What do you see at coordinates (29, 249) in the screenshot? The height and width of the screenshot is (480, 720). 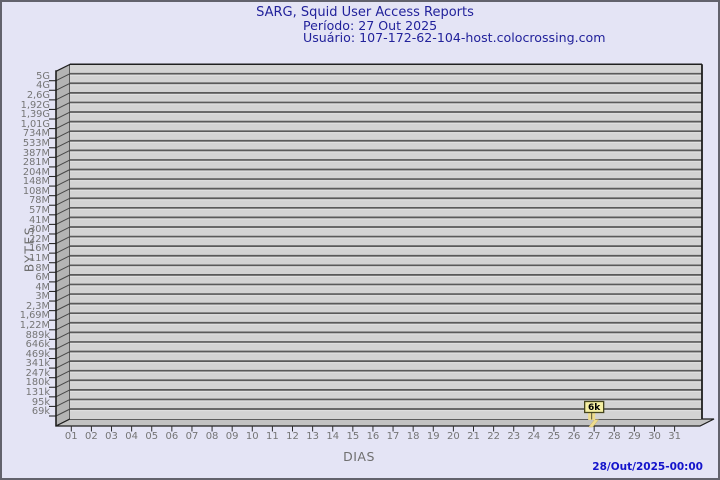 I see `y-axis-title: BYTES` at bounding box center [29, 249].